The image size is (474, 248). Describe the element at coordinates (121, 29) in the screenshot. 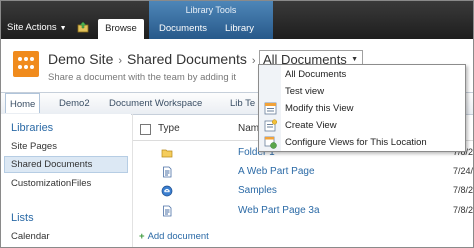

I see `tab-browse: Browse` at that location.